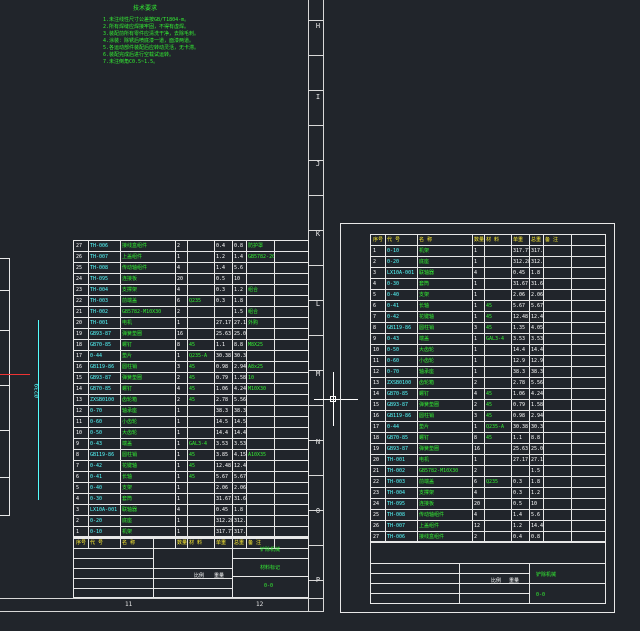 Image resolution: width=640 pixels, height=631 pixels. Describe the element at coordinates (96, 444) in the screenshot. I see `table-cell: 0-43` at that location.